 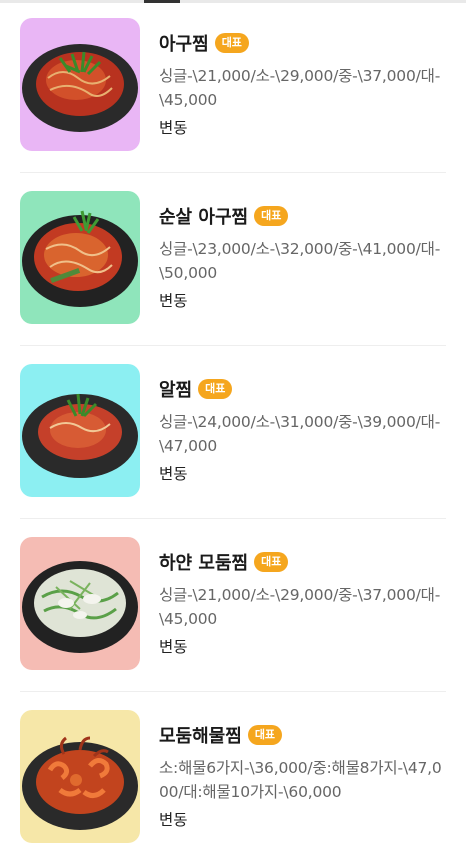 I want to click on menu-item-name: 하얀 모둠찜, so click(x=204, y=563).